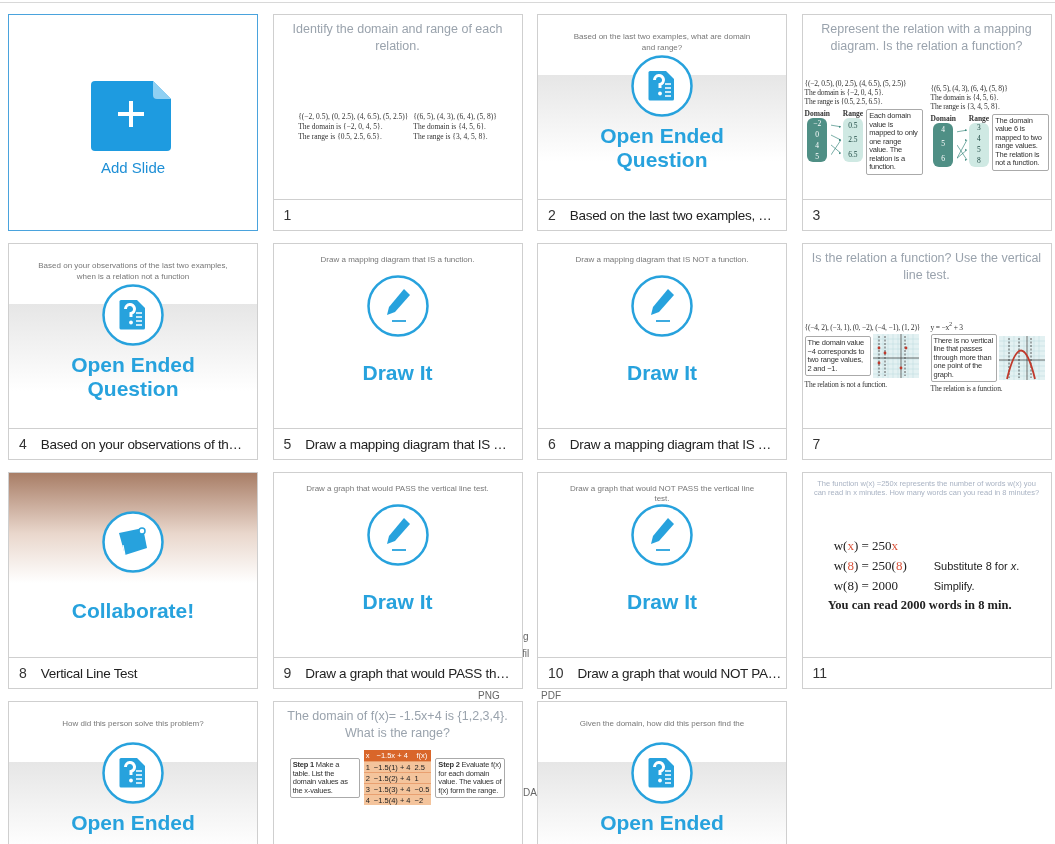  What do you see at coordinates (816, 215) in the screenshot?
I see `slide-number: 3` at bounding box center [816, 215].